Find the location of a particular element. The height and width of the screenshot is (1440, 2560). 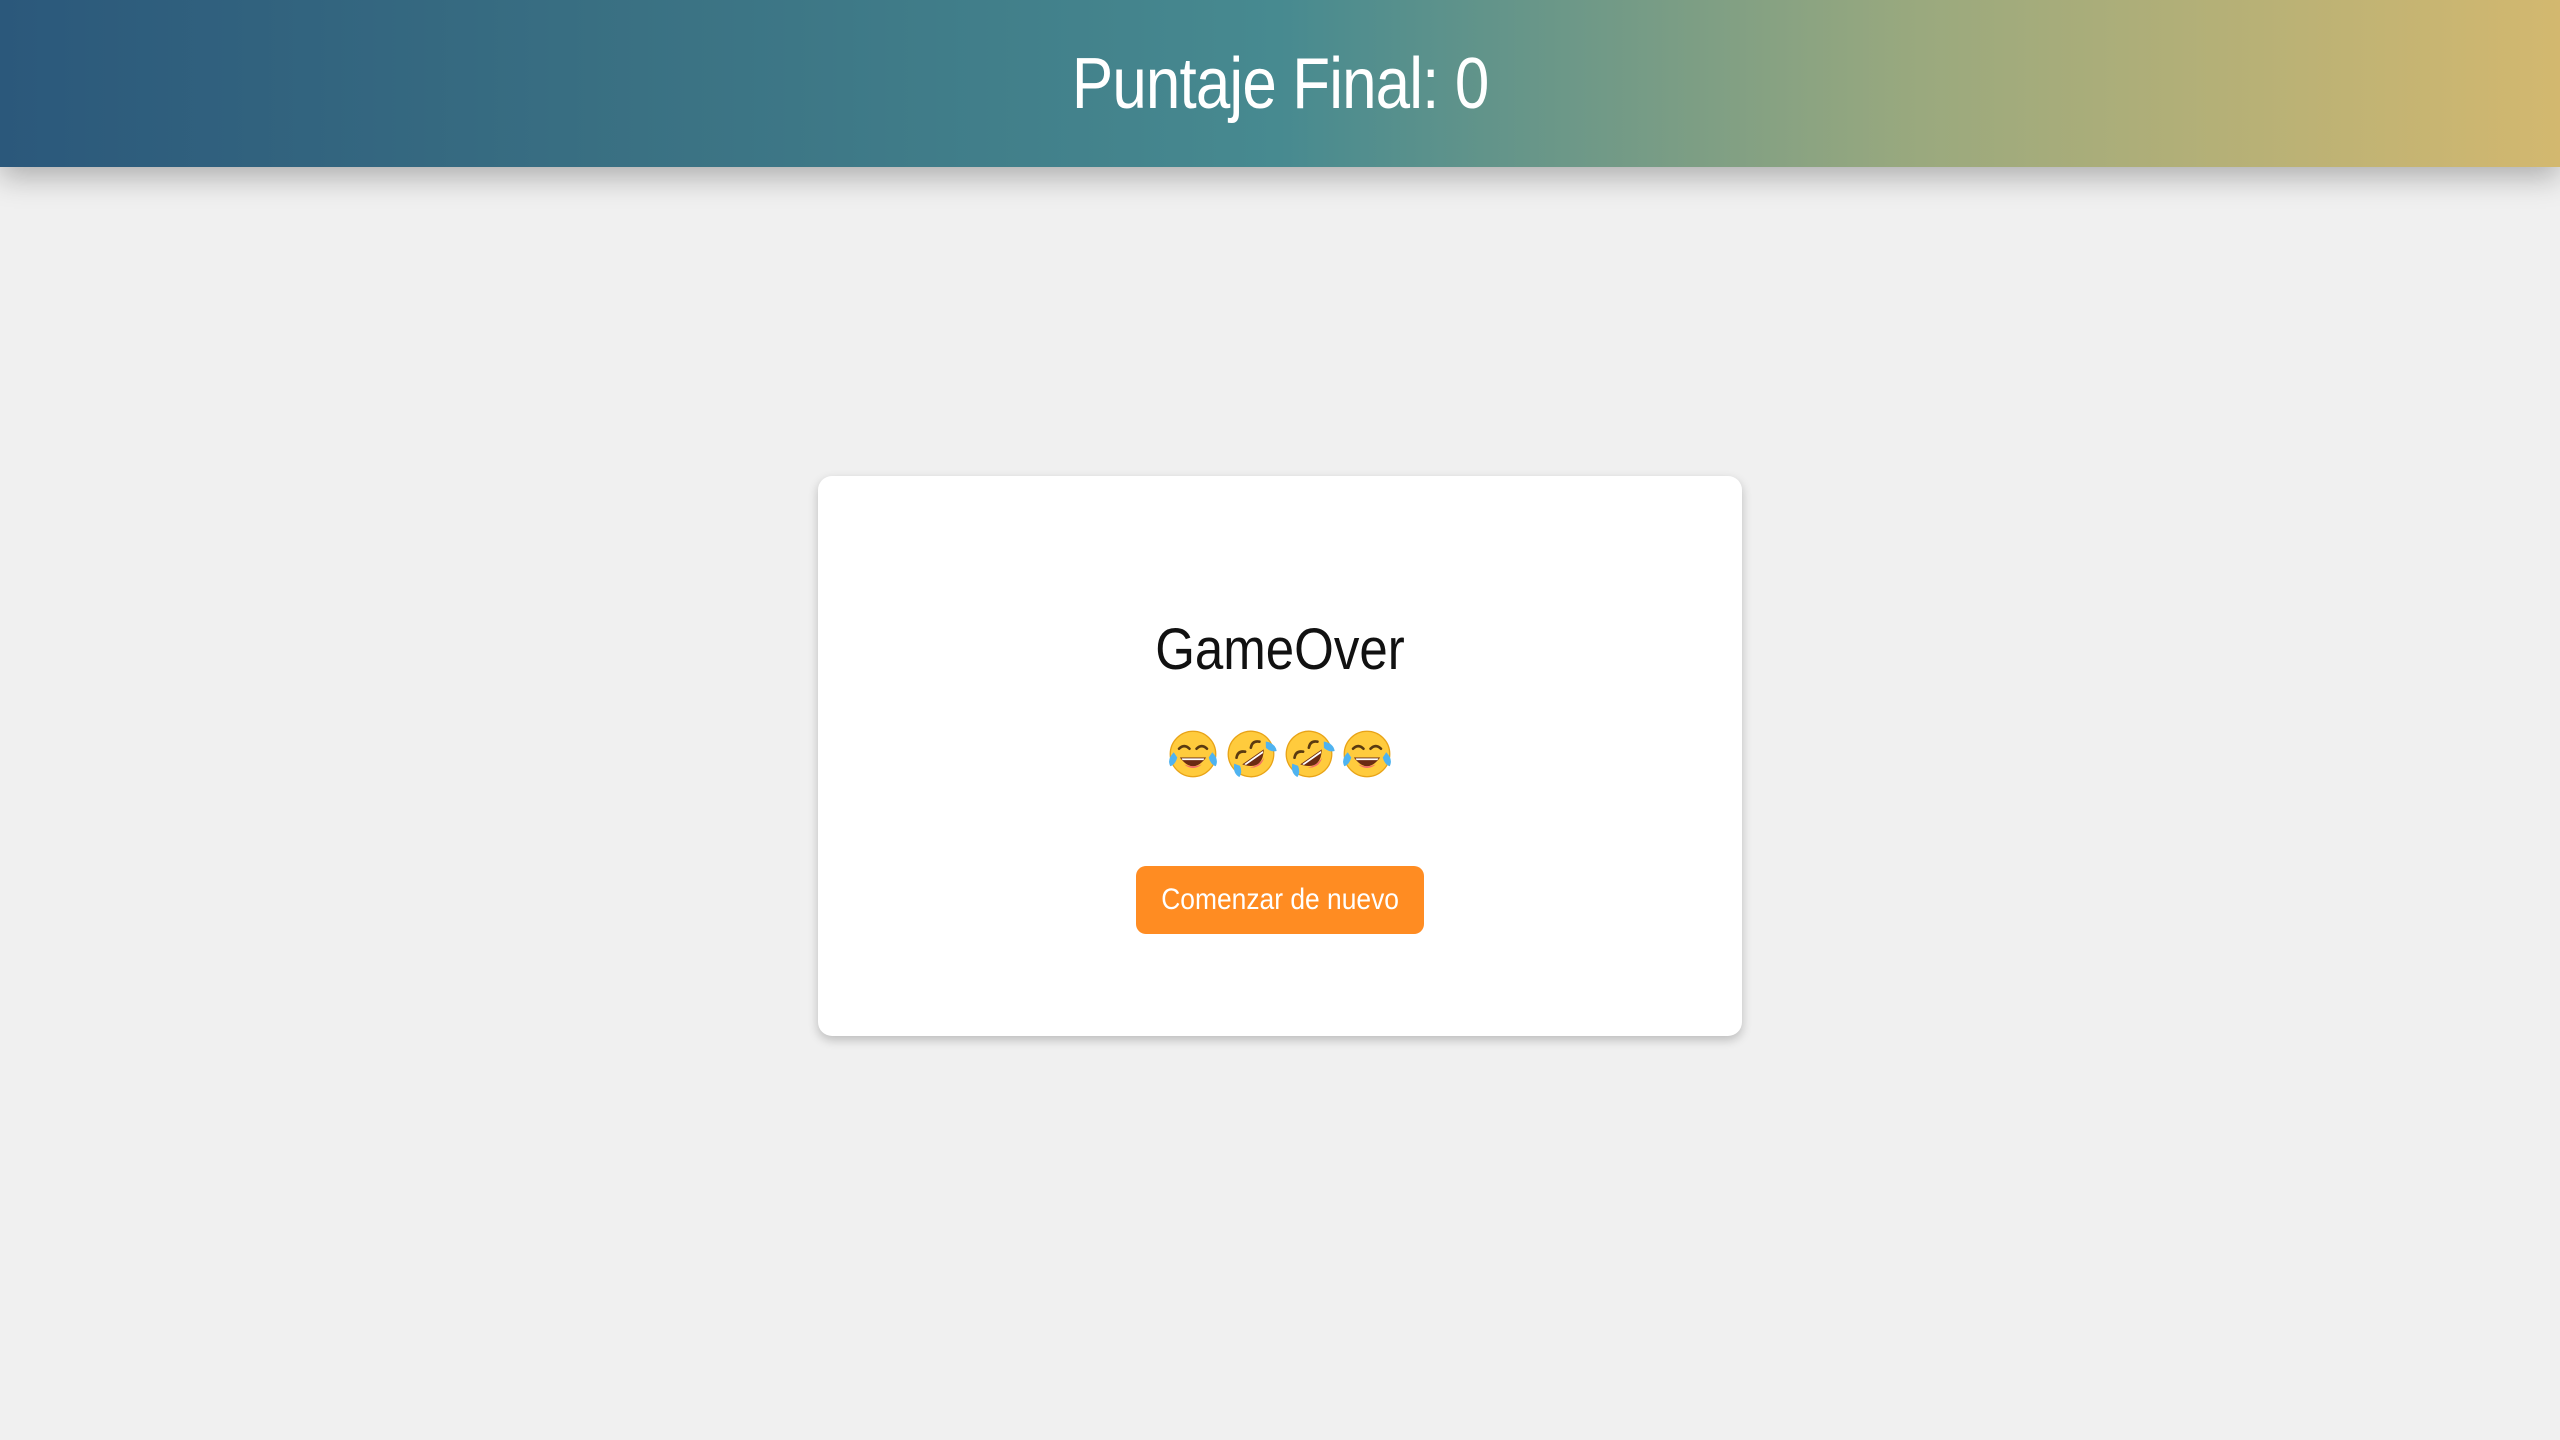

emoji-row is located at coordinates (1280, 754).